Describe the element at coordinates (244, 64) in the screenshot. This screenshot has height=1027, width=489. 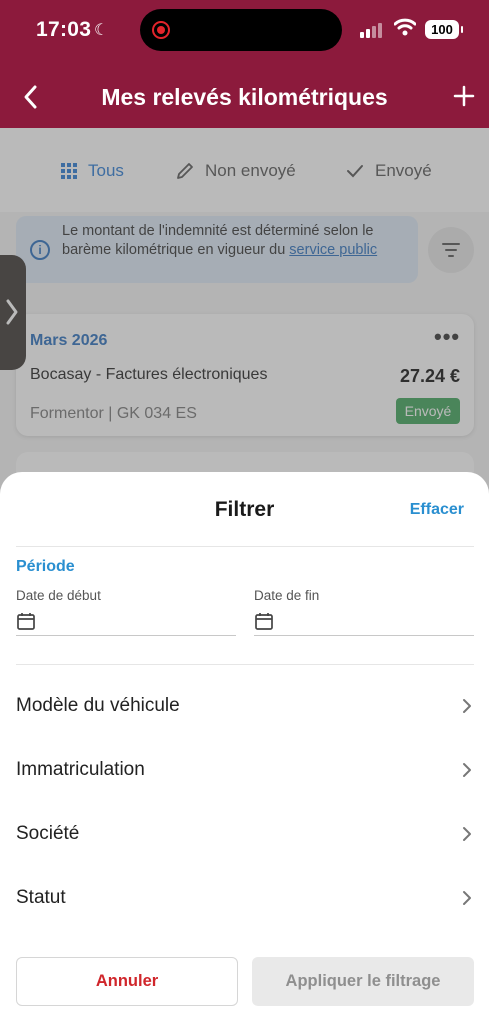
I see `app-header: 17:03 ☾ 100 Mes relevés kilométriques` at that location.